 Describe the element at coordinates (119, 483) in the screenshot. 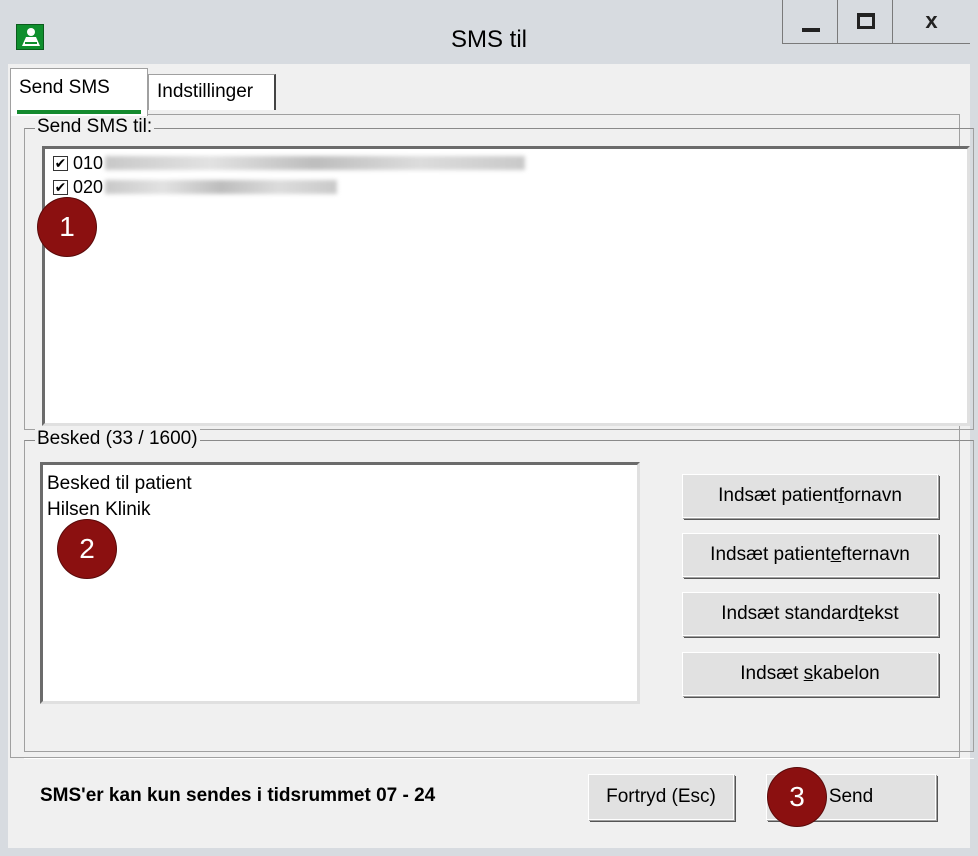

I see `message-line: Besked til patient` at that location.